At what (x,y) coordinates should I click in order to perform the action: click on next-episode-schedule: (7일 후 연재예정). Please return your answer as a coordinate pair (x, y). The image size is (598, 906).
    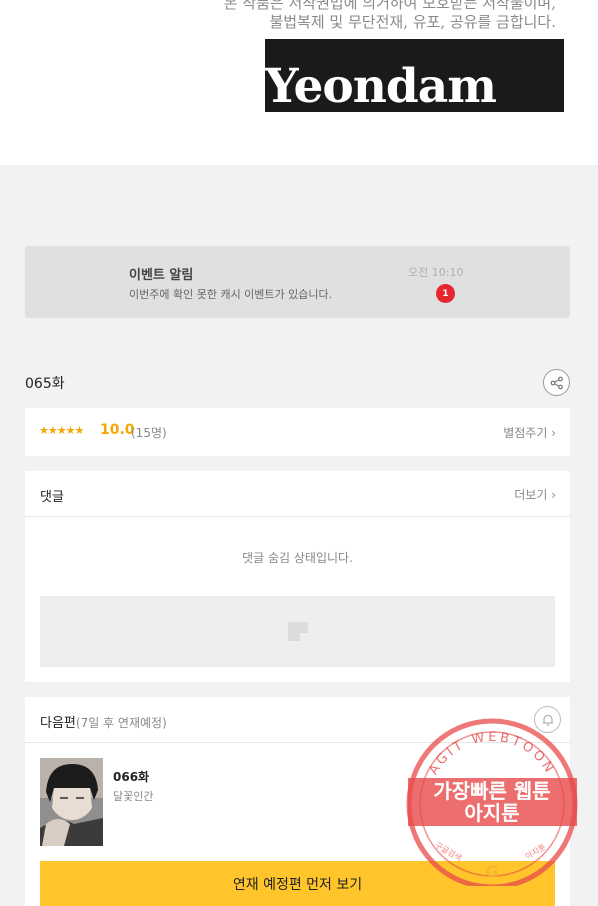
    Looking at the image, I should click on (121, 723).